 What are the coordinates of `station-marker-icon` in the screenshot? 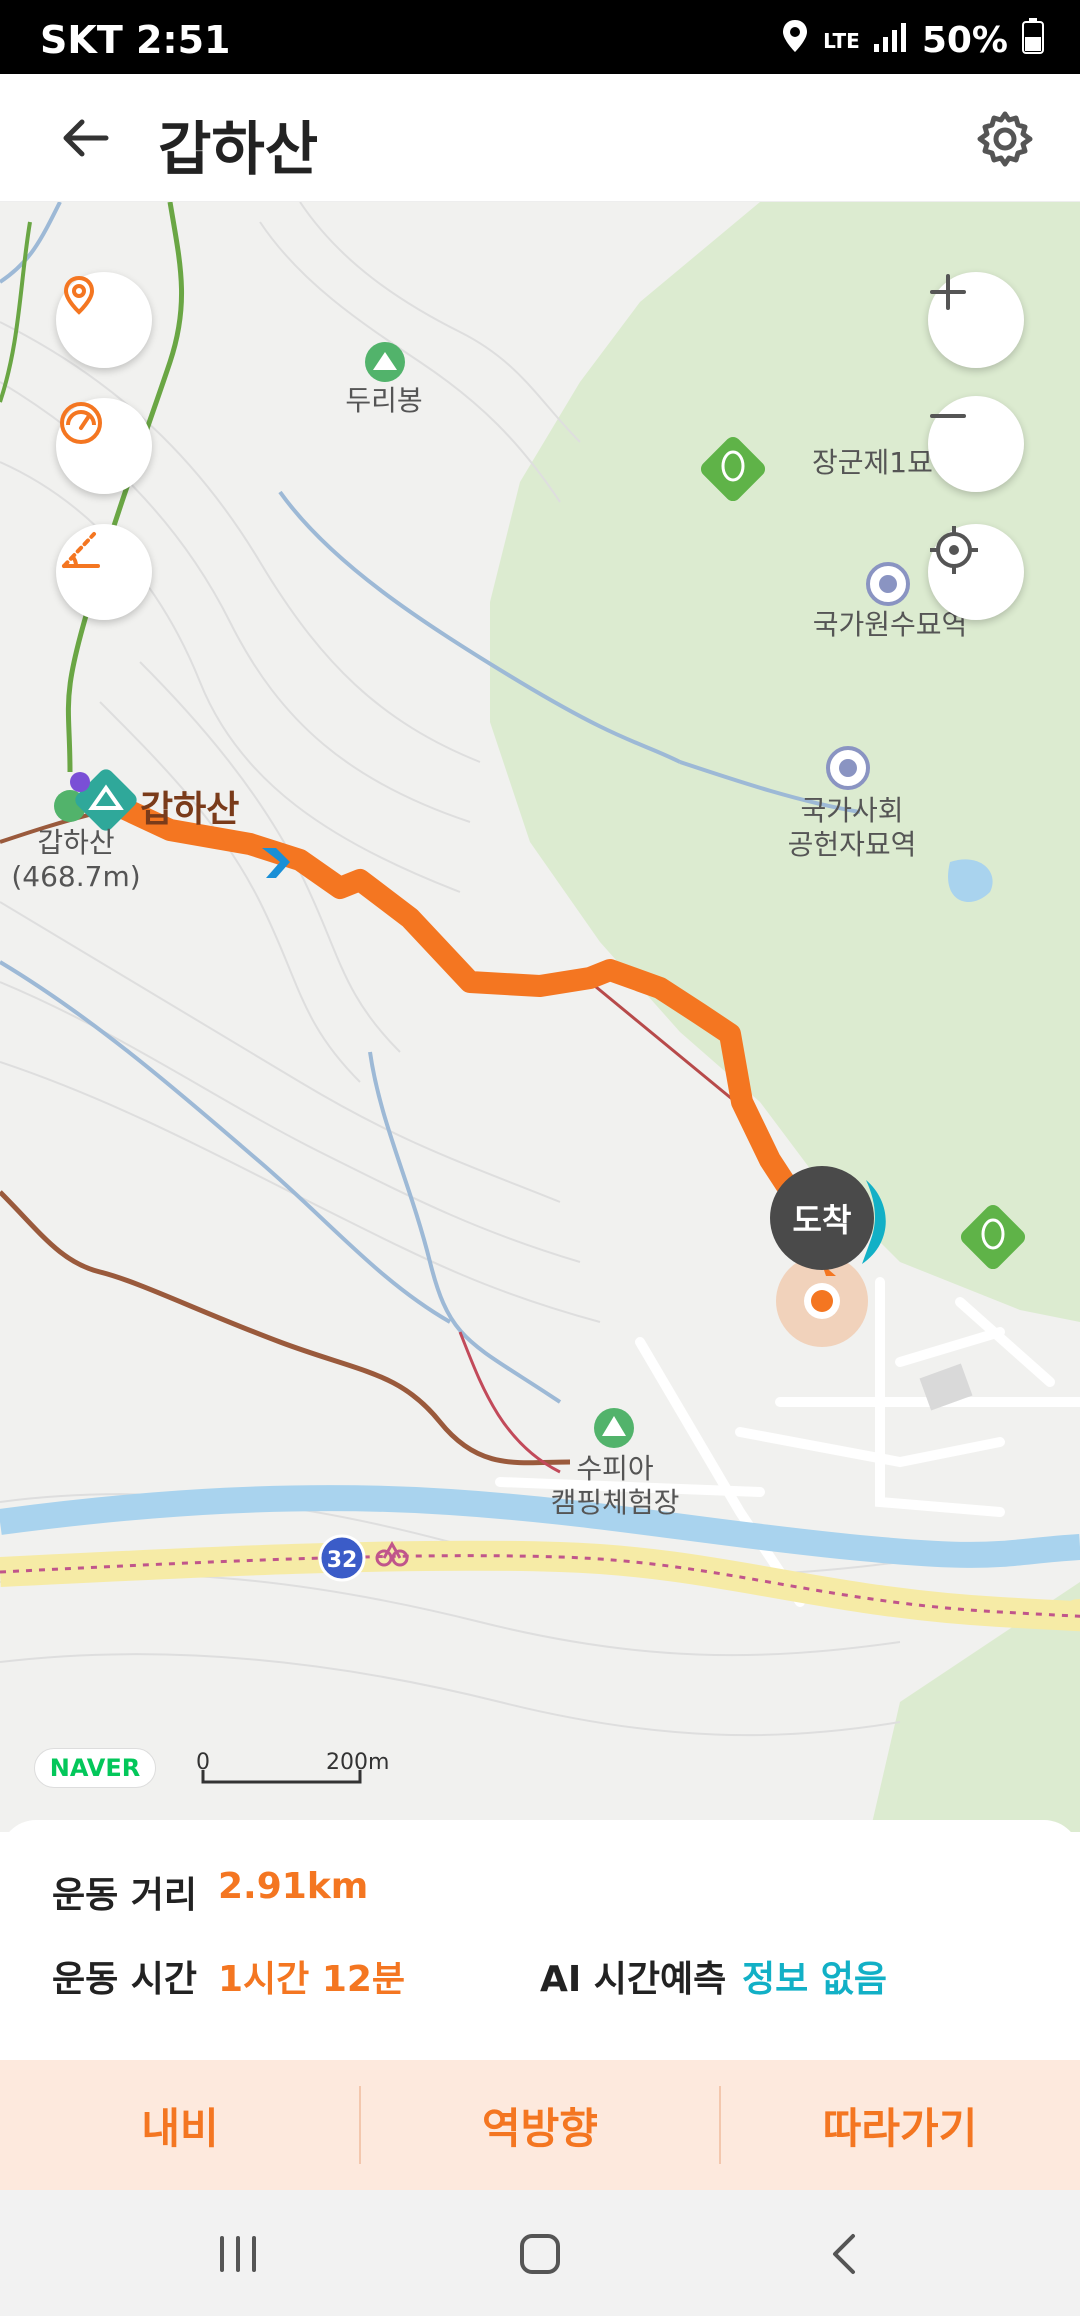 It's located at (888, 584).